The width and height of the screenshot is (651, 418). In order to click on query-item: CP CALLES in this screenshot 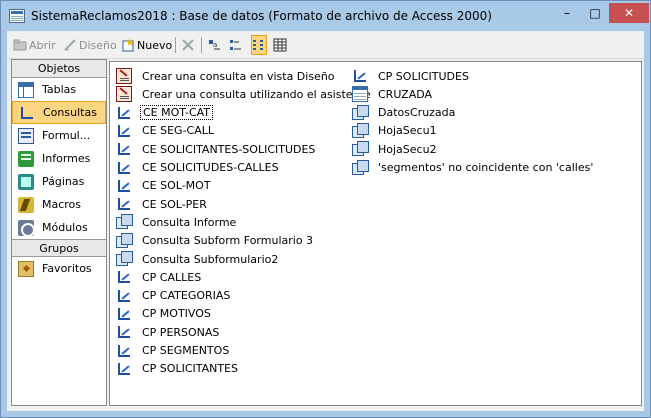, I will do `click(159, 277)`.